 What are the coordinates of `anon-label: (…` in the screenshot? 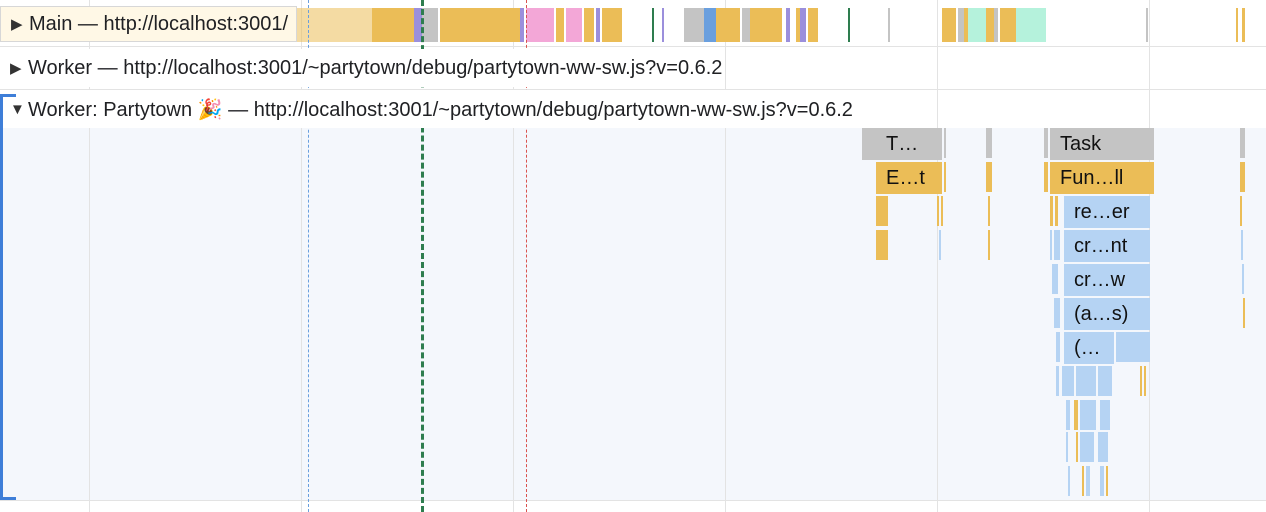 It's located at (1087, 348).